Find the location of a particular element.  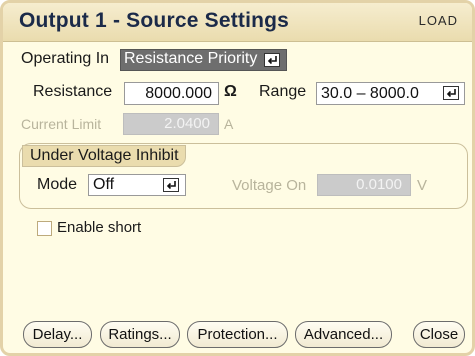

resistance-label: Resistance is located at coordinates (73, 91).